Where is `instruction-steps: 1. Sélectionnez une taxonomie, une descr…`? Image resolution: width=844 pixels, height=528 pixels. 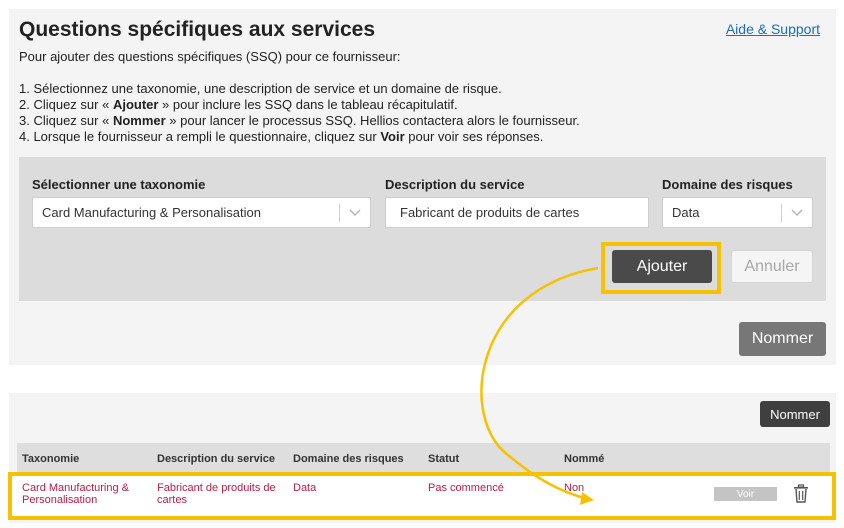 instruction-steps: 1. Sélectionnez une taxonomie, une descr… is located at coordinates (299, 113).